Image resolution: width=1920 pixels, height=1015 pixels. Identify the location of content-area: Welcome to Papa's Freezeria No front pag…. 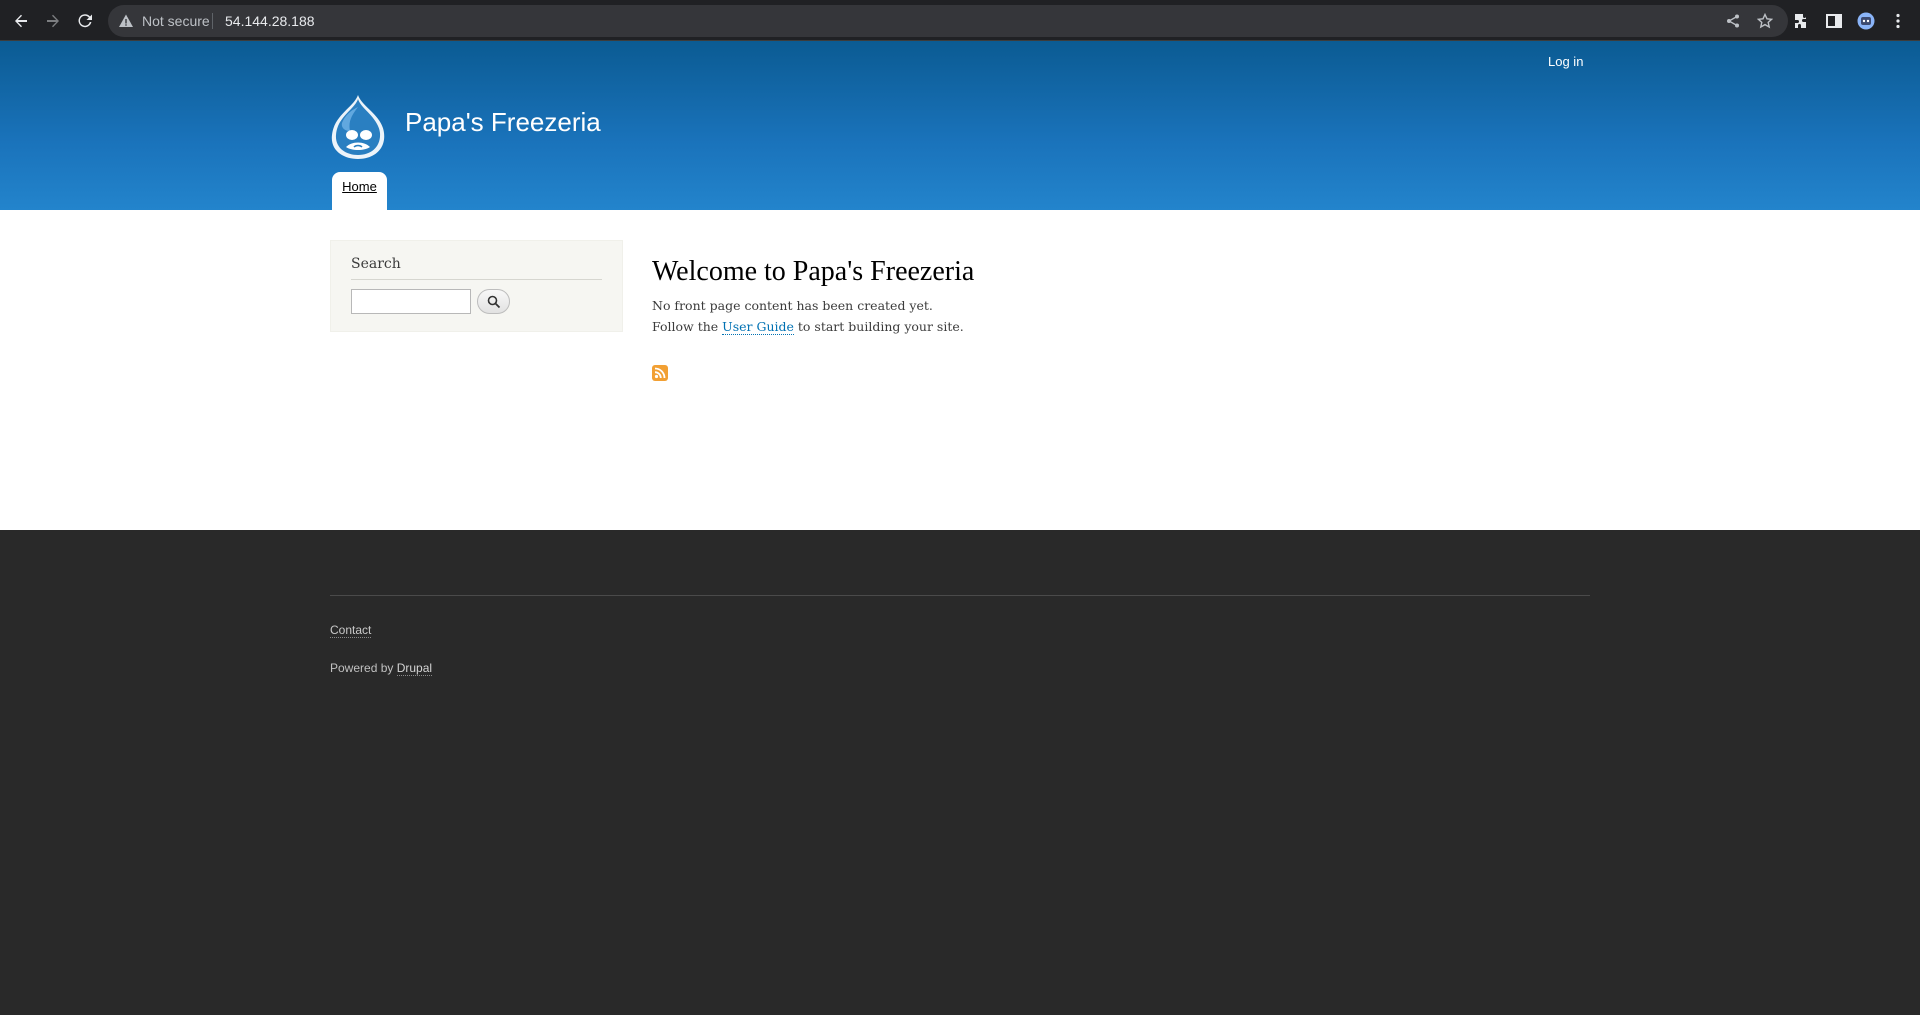
(1102, 318).